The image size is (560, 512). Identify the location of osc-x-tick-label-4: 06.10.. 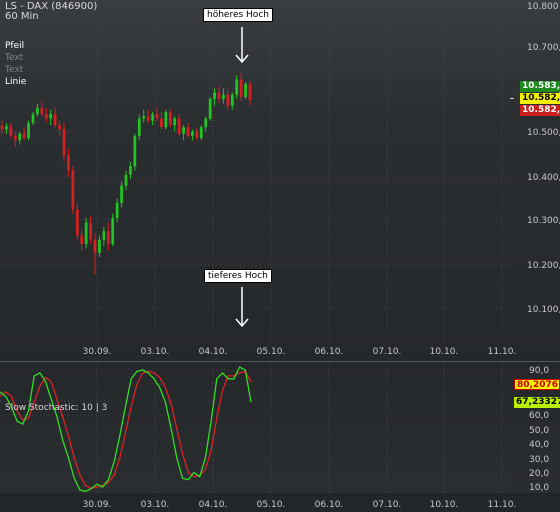
(329, 505).